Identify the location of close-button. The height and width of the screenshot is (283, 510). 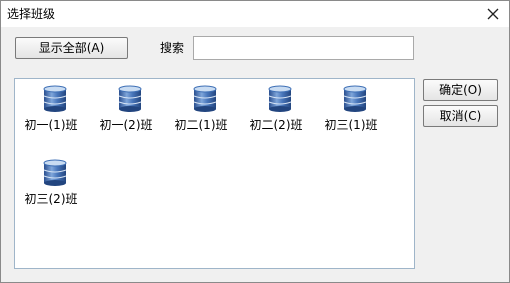
(493, 14).